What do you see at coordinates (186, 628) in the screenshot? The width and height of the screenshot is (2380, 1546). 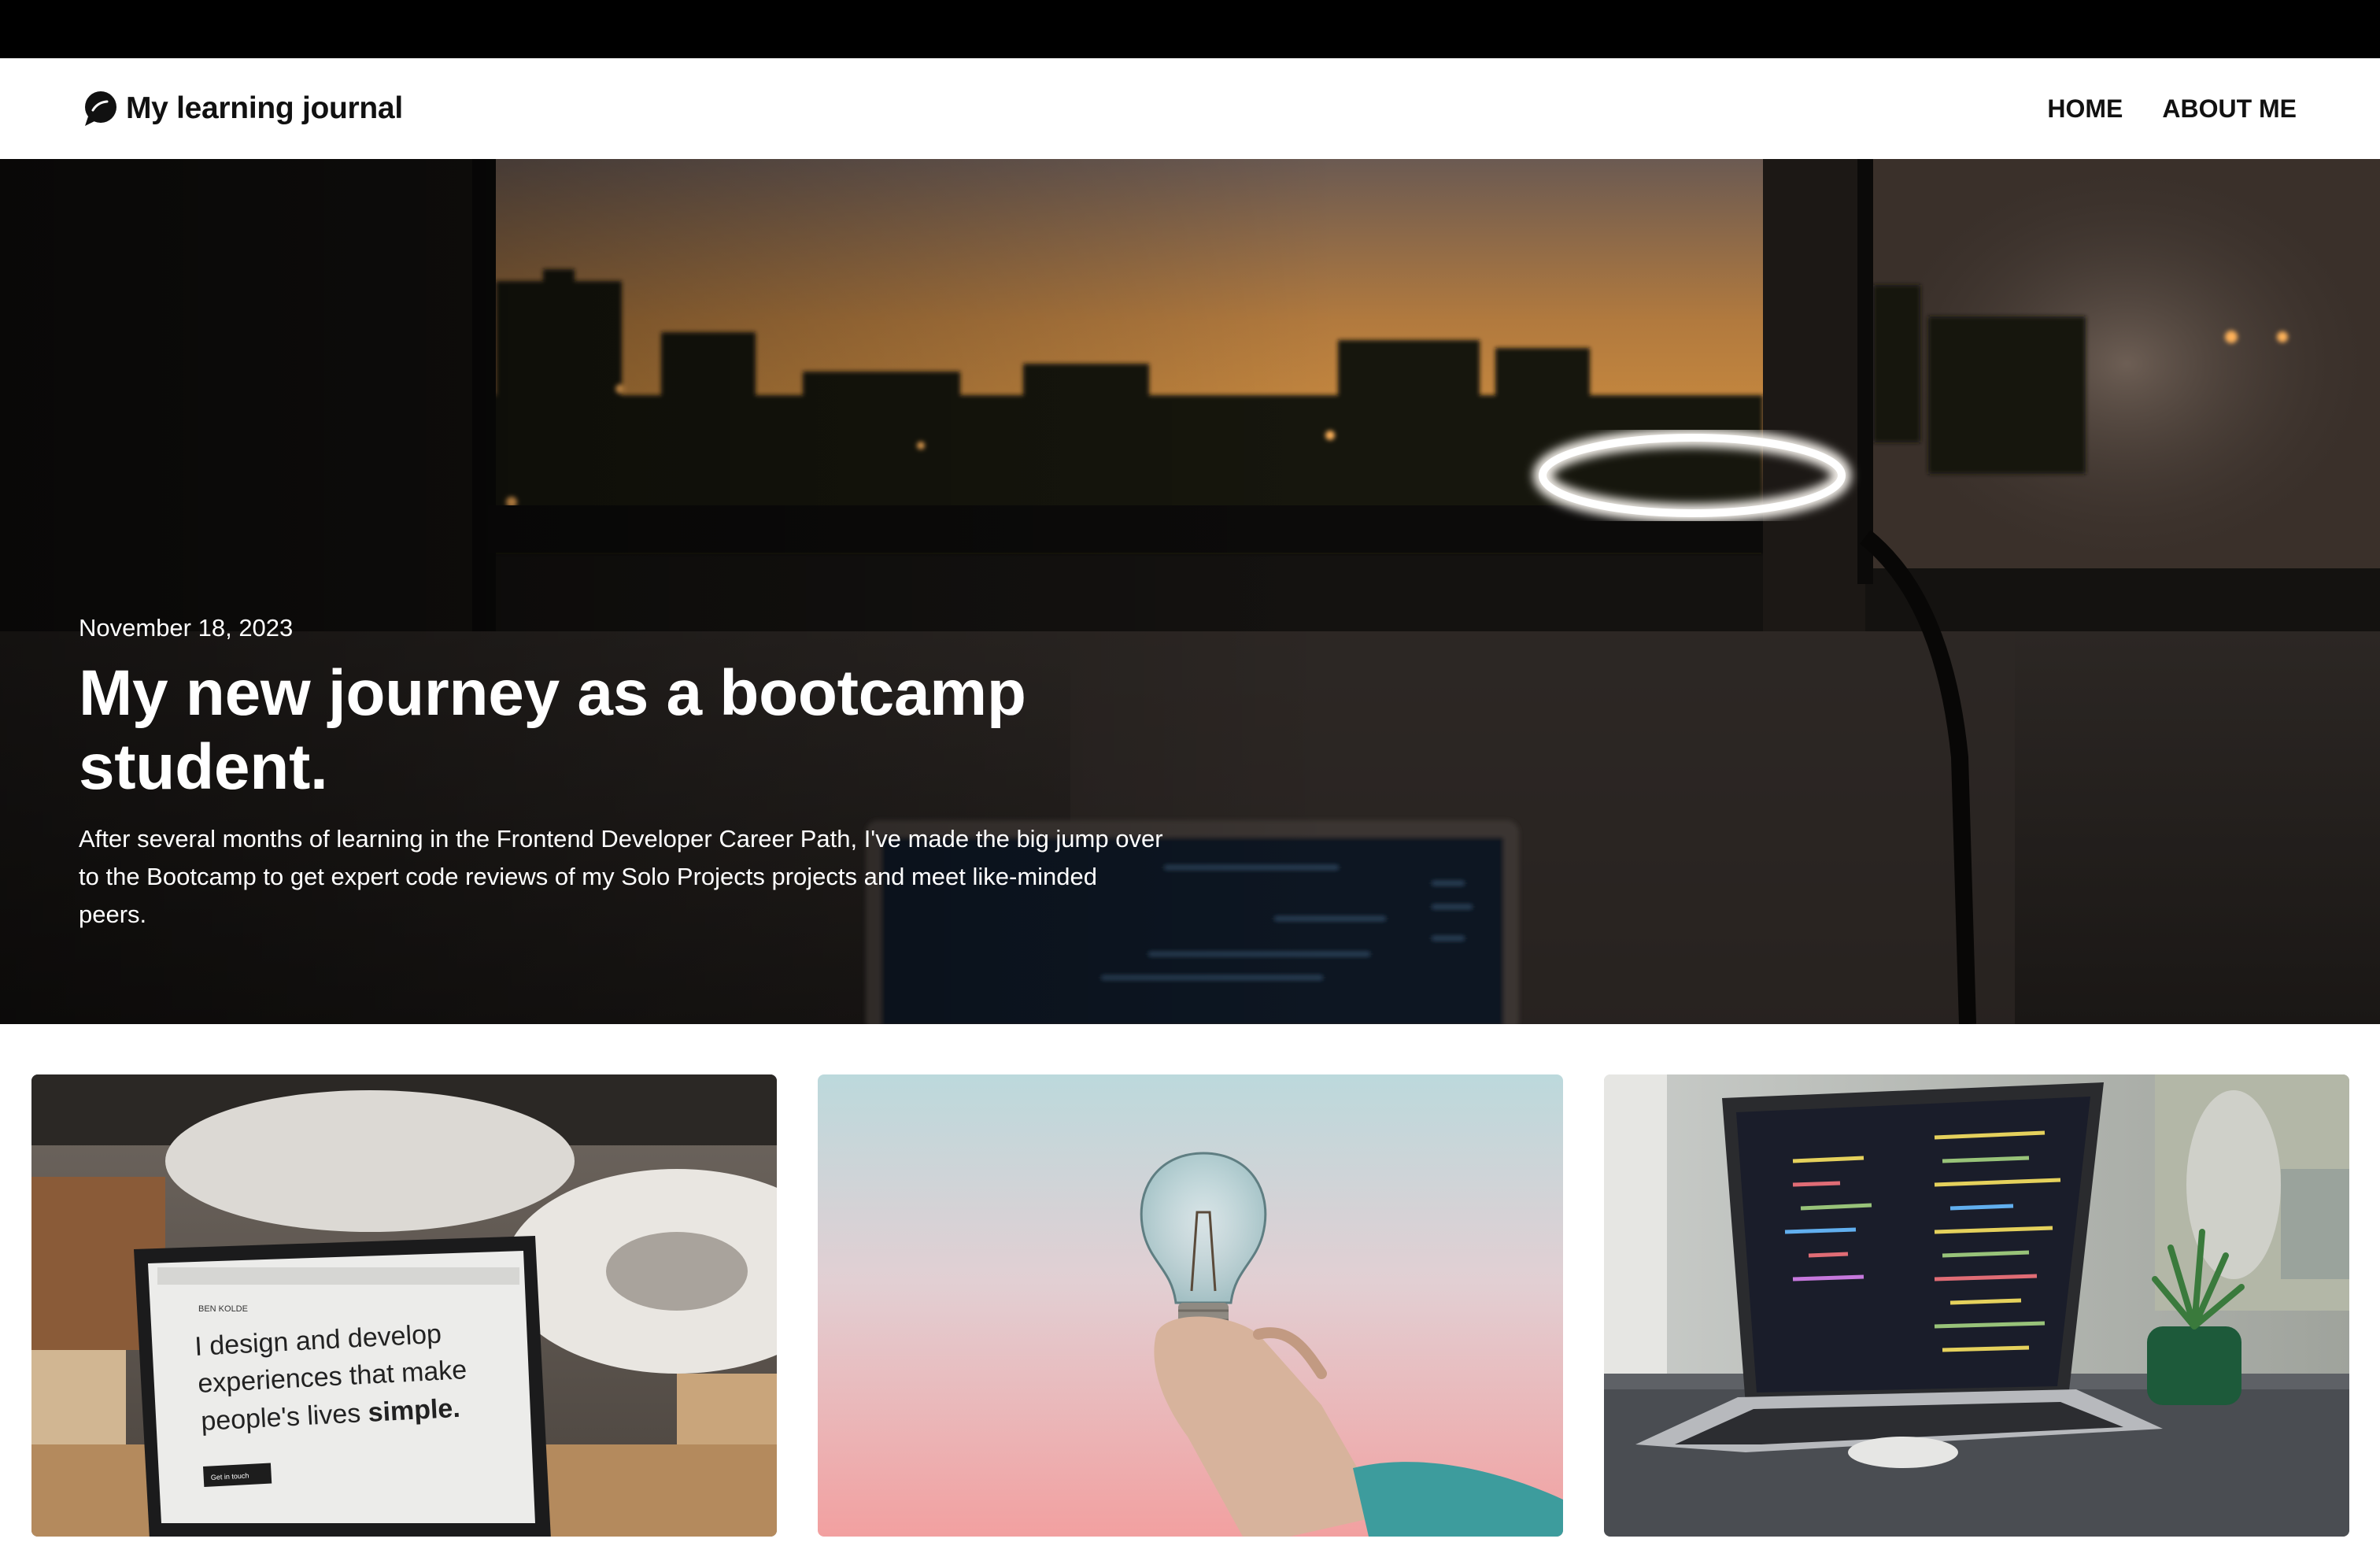 I see `post-date: November 18, 2023` at bounding box center [186, 628].